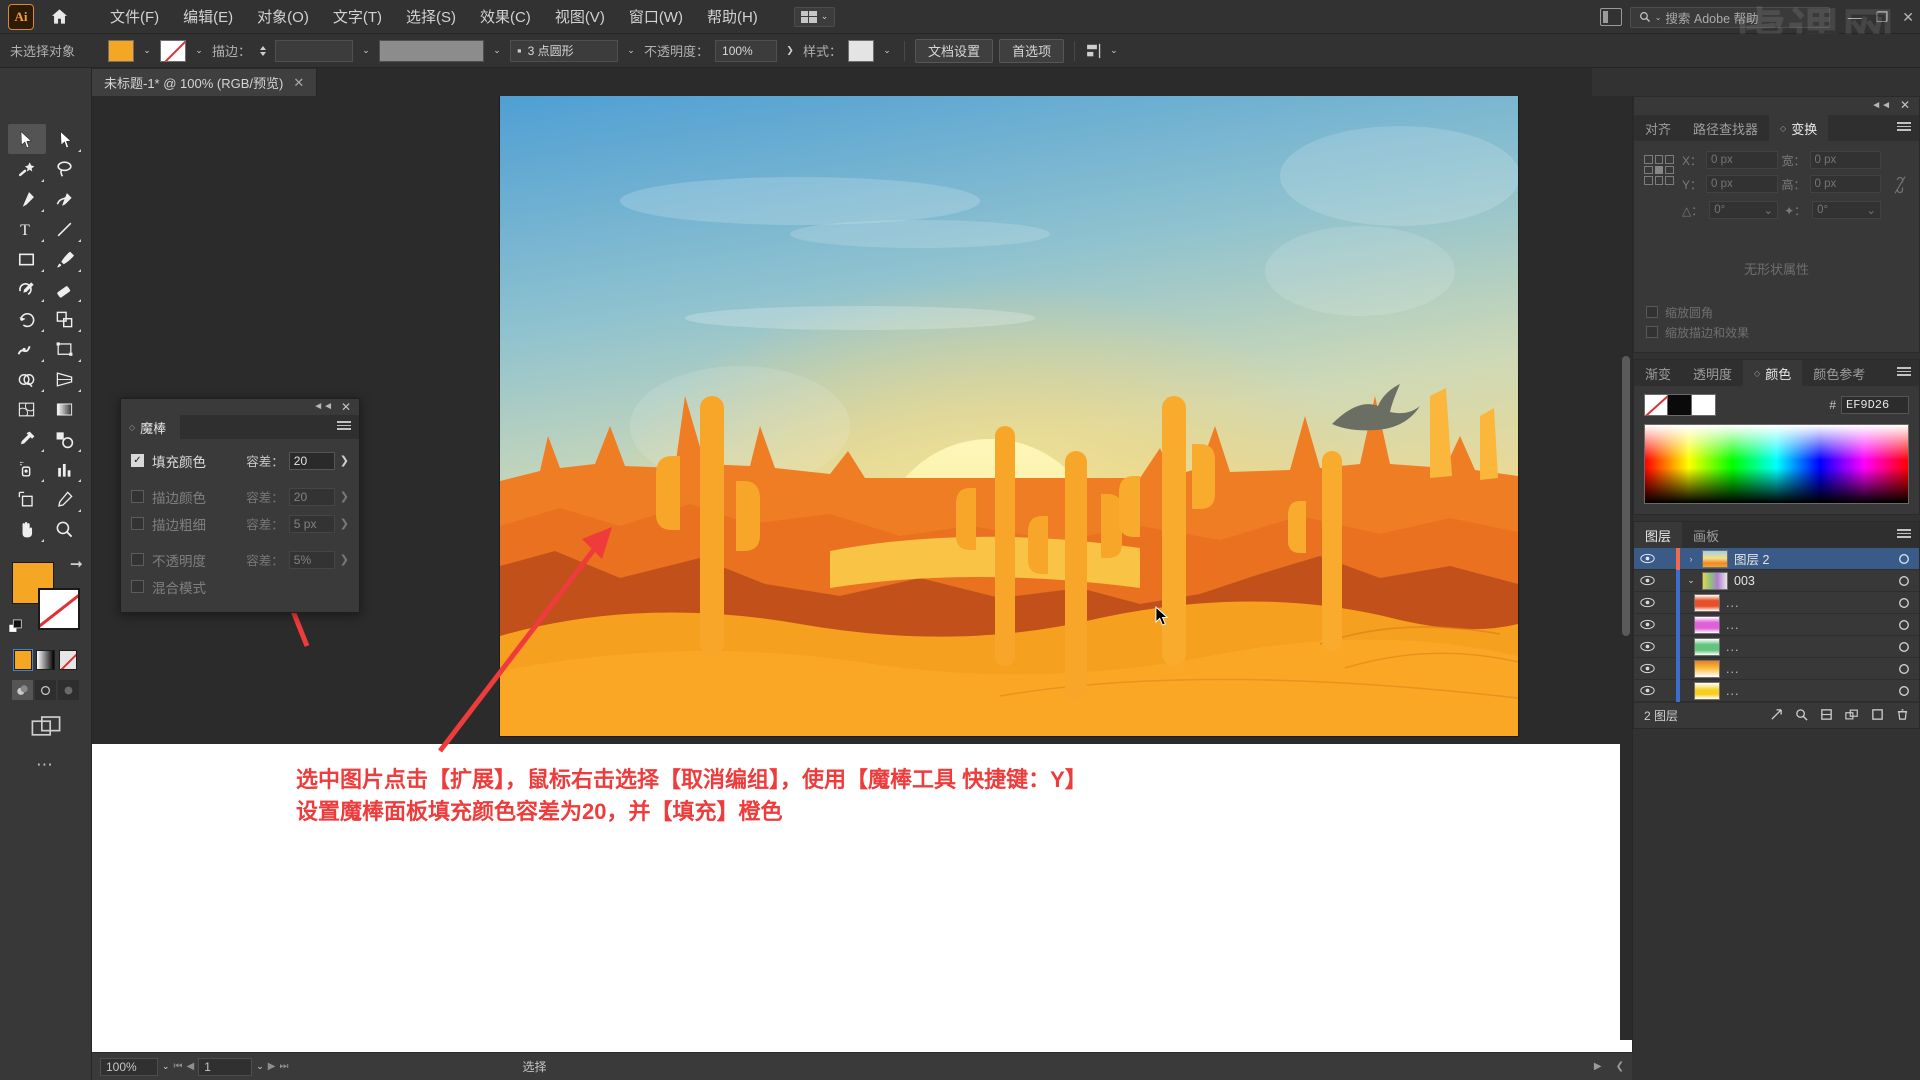  I want to click on magic-wand-titlebar: ◄◄ ✕, so click(240, 407).